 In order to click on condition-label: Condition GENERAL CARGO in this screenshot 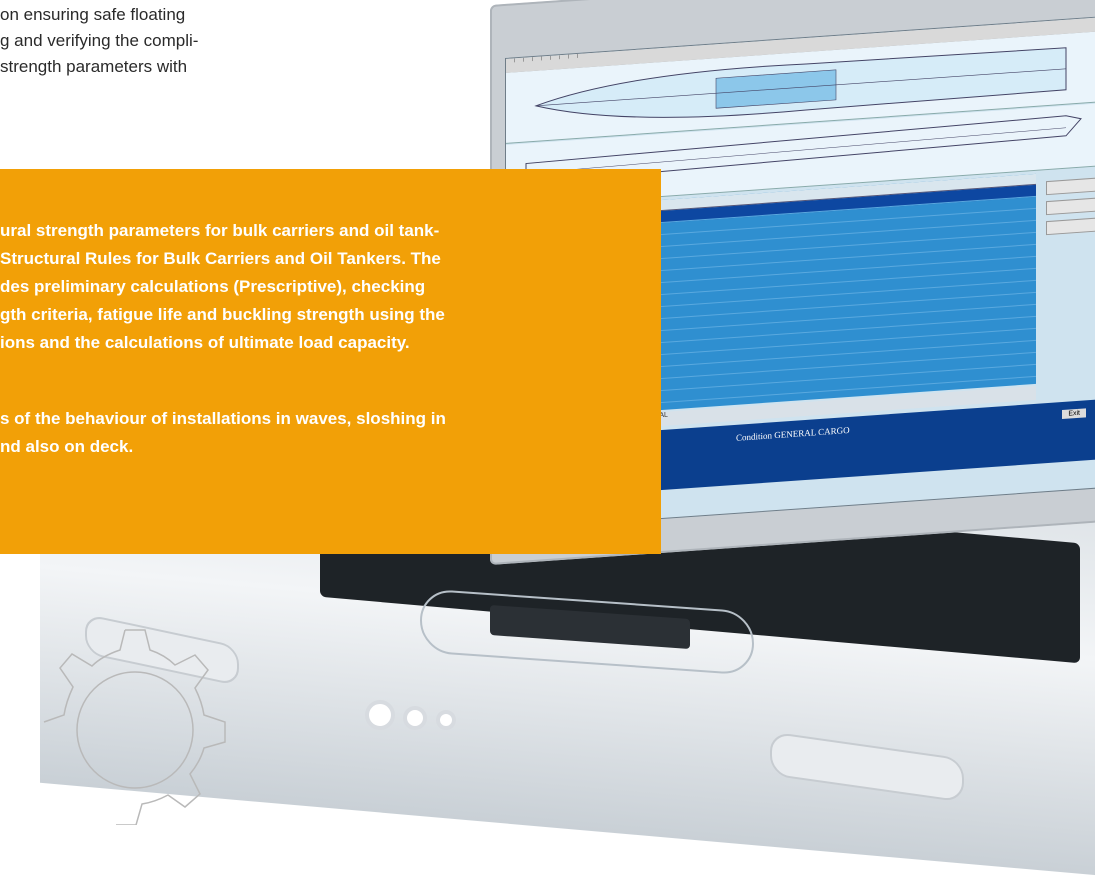, I will do `click(793, 433)`.